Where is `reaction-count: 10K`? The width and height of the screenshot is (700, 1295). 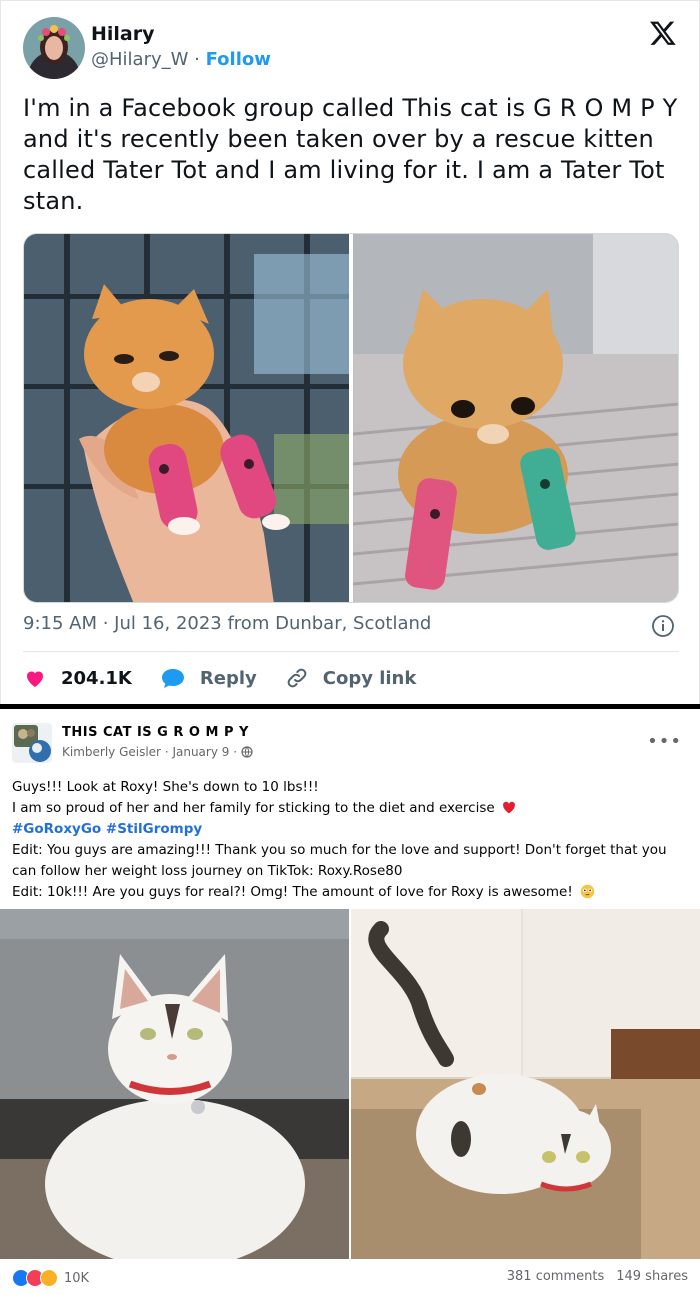 reaction-count: 10K is located at coordinates (77, 1278).